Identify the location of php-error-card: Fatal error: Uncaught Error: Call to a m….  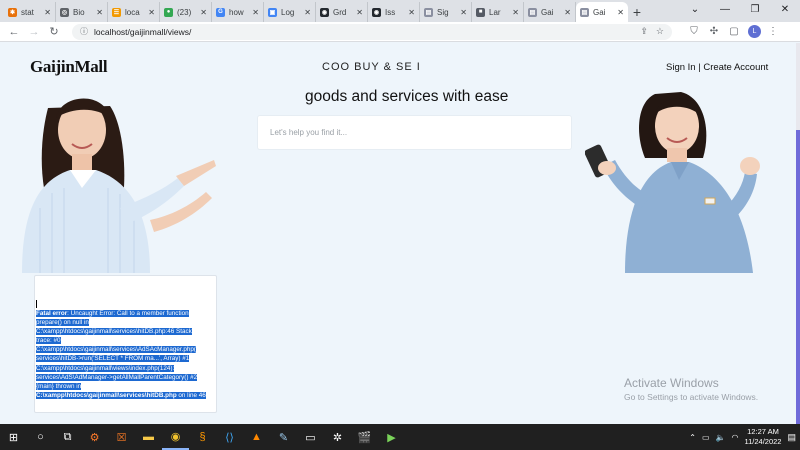
(125, 344).